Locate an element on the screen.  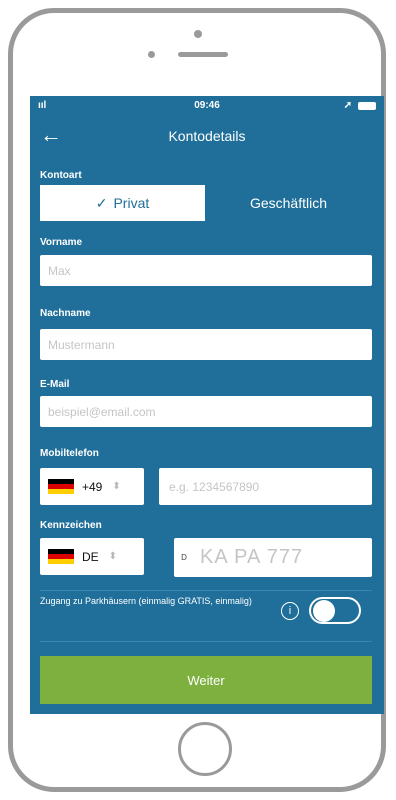
plate-placeholder: KA PA 777 is located at coordinates (252, 557).